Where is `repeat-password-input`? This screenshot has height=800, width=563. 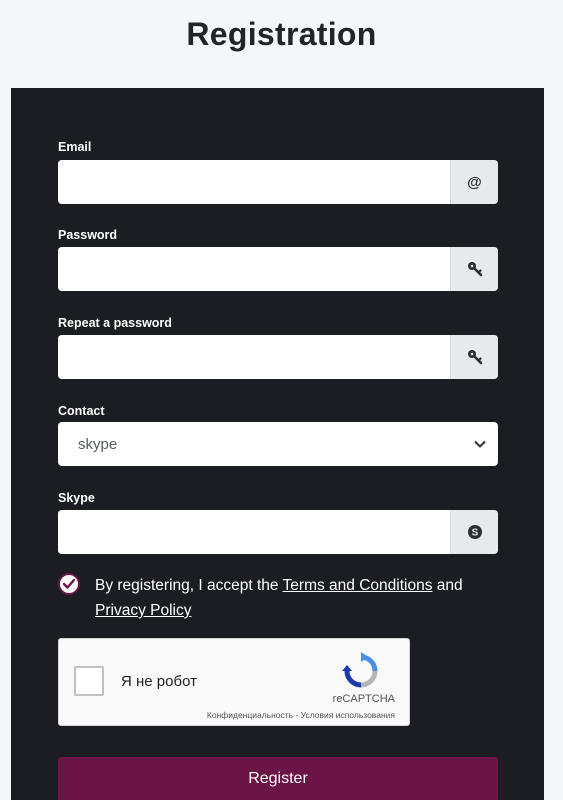 repeat-password-input is located at coordinates (254, 357).